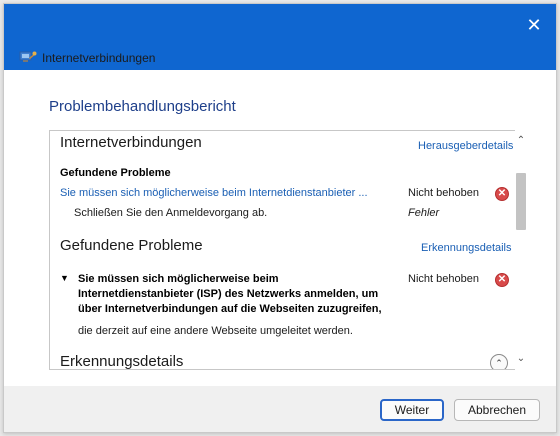  I want to click on collapse-section-icon: ⌃, so click(499, 361).